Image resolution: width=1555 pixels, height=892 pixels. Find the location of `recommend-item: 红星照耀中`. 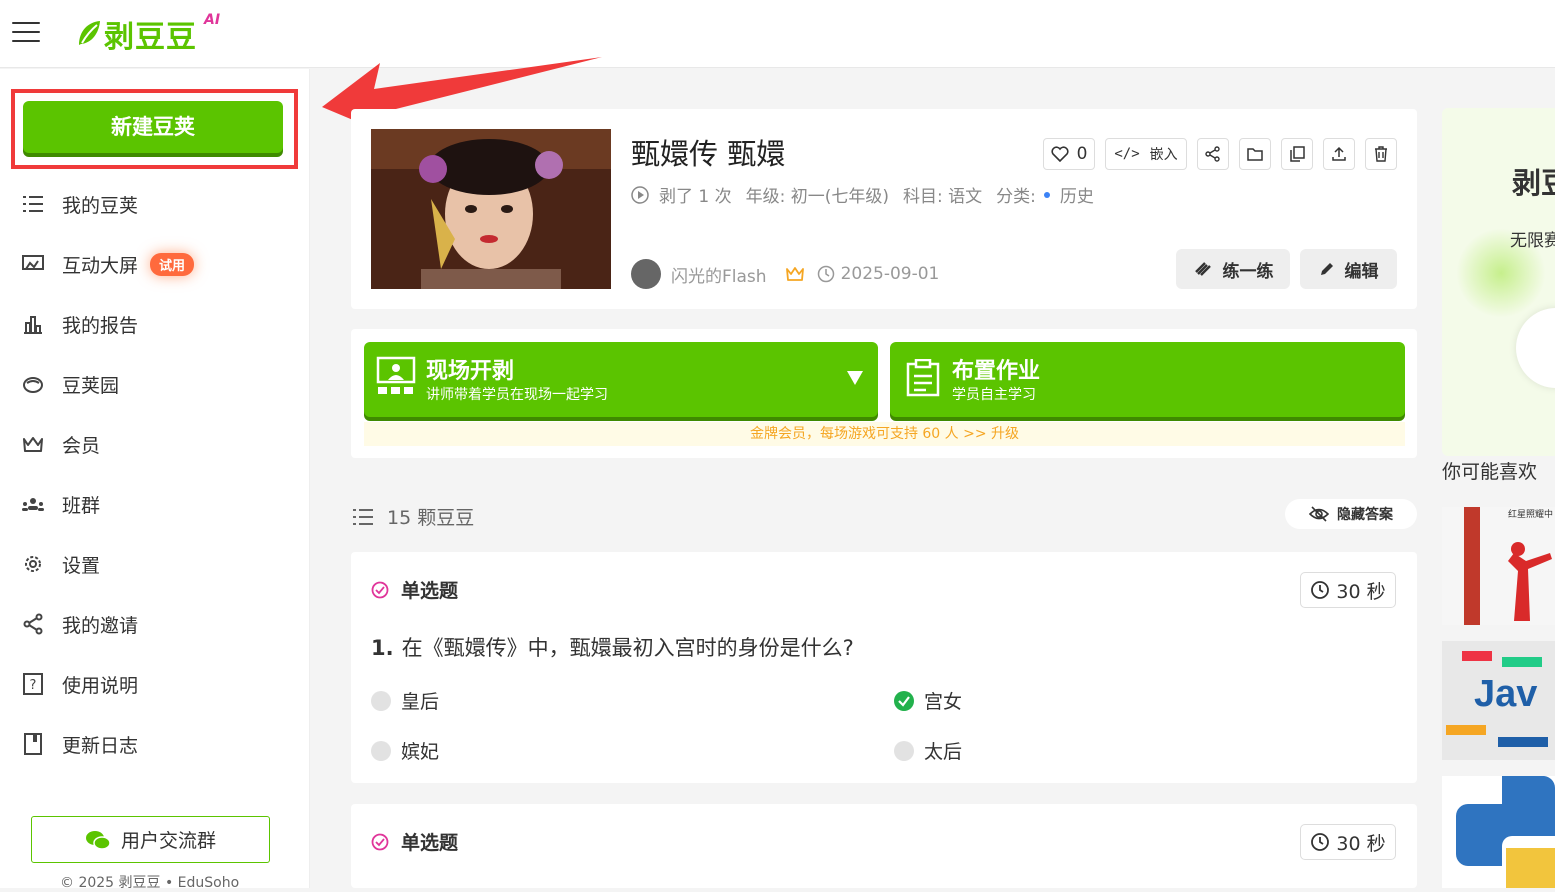

recommend-item: 红星照耀中 is located at coordinates (1498, 566).